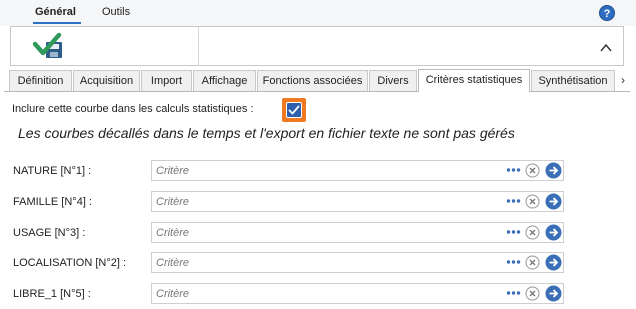  What do you see at coordinates (52, 202) in the screenshot?
I see `criteria-label-famille: FAMILLE [N°4] :` at bounding box center [52, 202].